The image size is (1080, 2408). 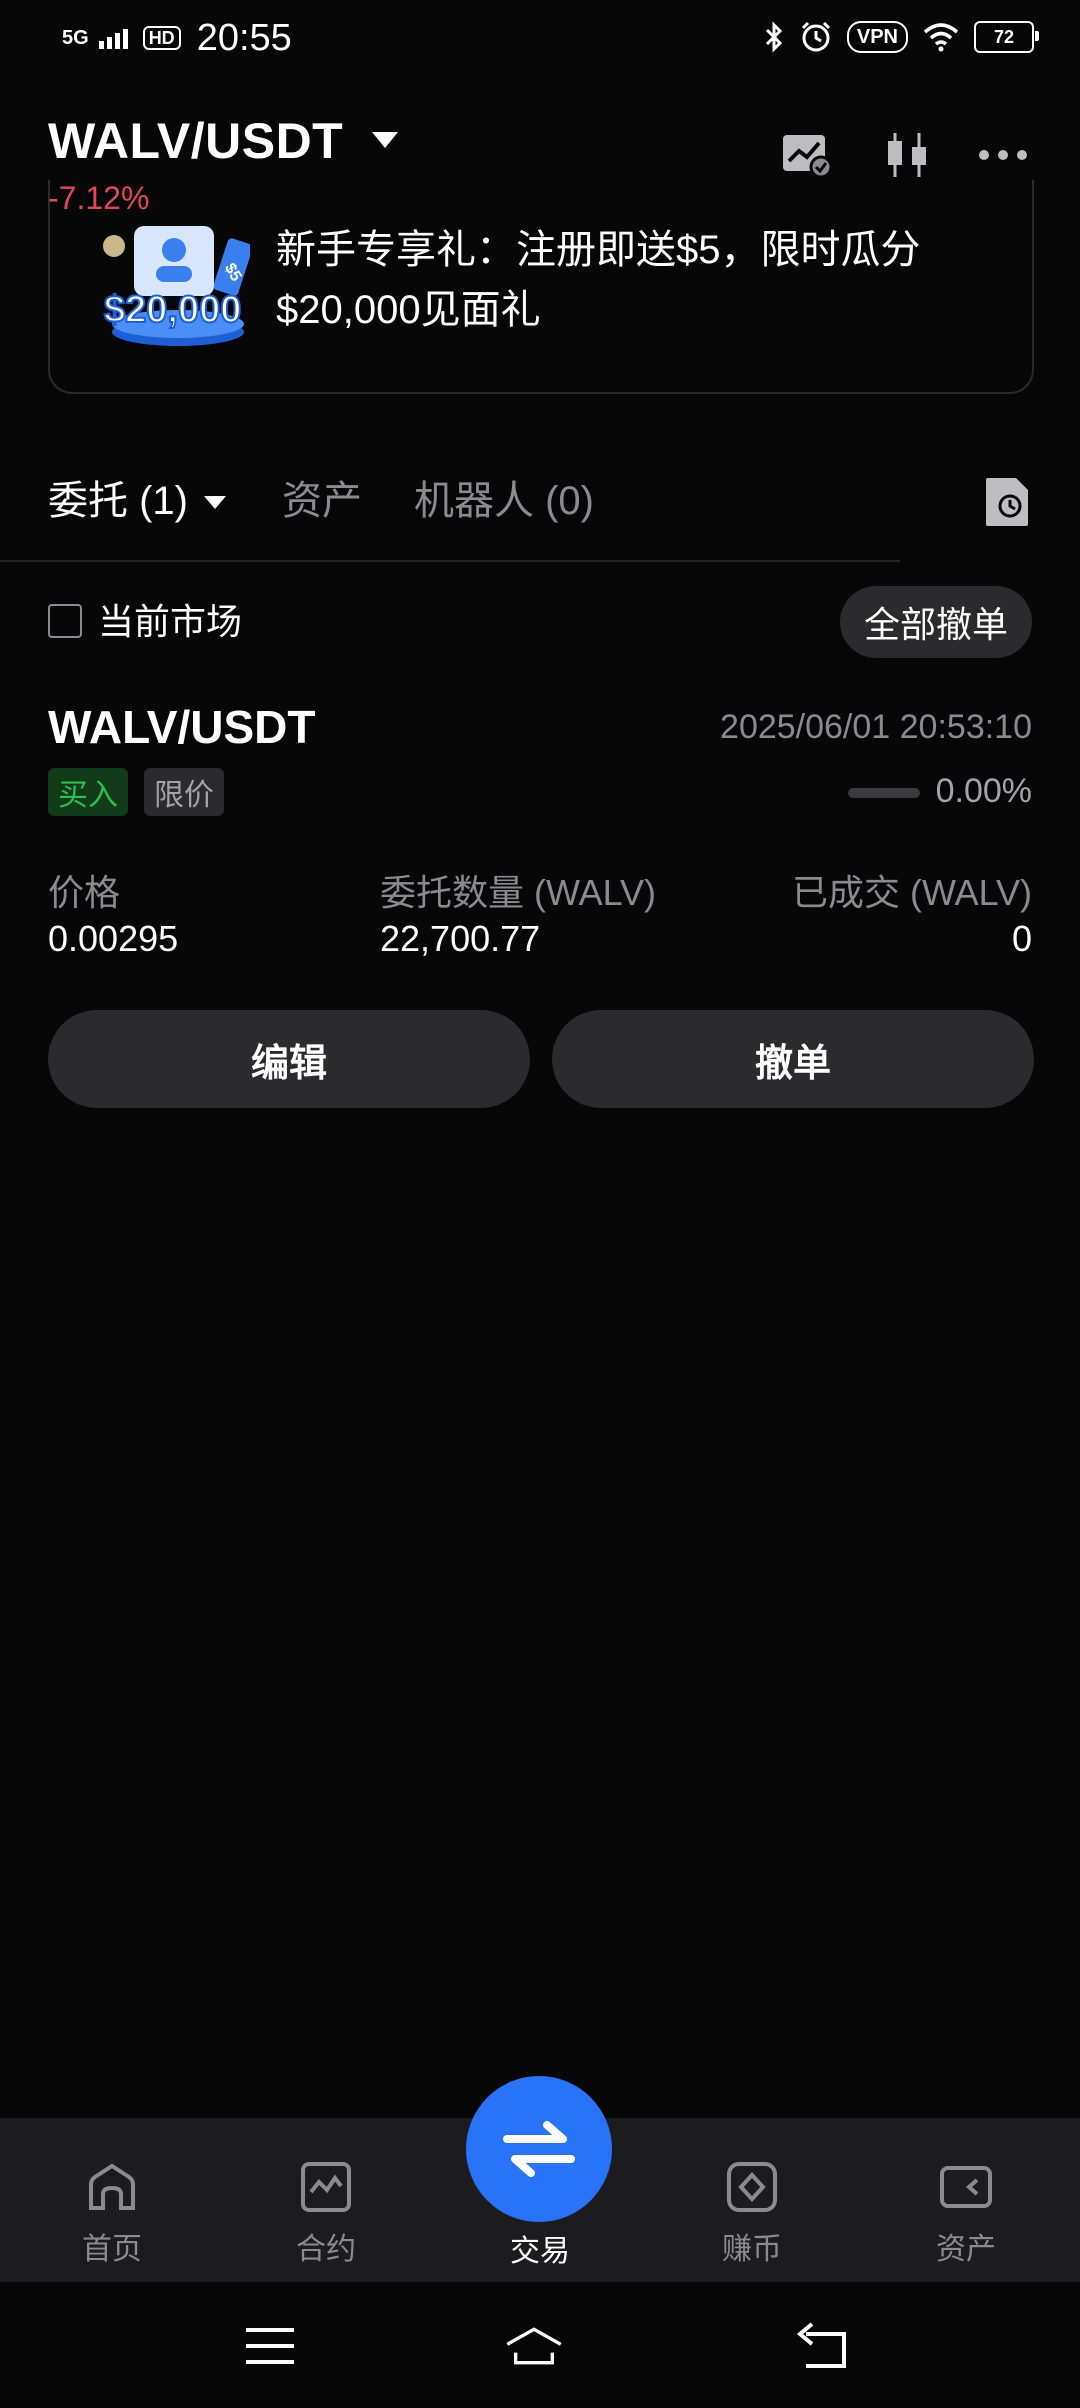 I want to click on nav-futures: 合约, so click(x=326, y=2214).